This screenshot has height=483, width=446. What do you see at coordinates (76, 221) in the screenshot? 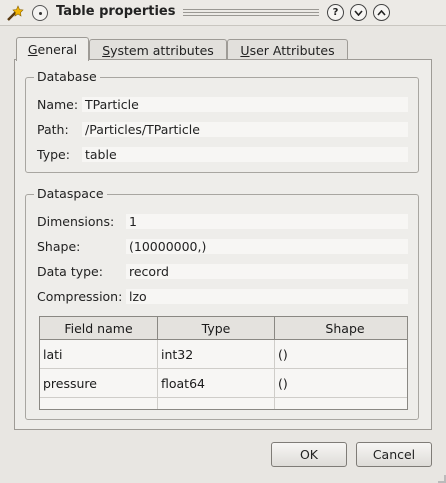
I see `dimensions-label: Dimensions:` at bounding box center [76, 221].